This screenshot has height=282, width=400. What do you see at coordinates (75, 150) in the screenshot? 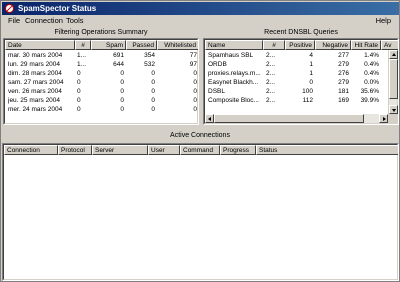
I see `col-header-protocol: Protocol` at bounding box center [75, 150].